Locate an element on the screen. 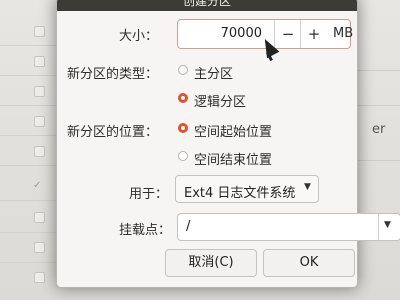  ok-button: OK is located at coordinates (309, 263).